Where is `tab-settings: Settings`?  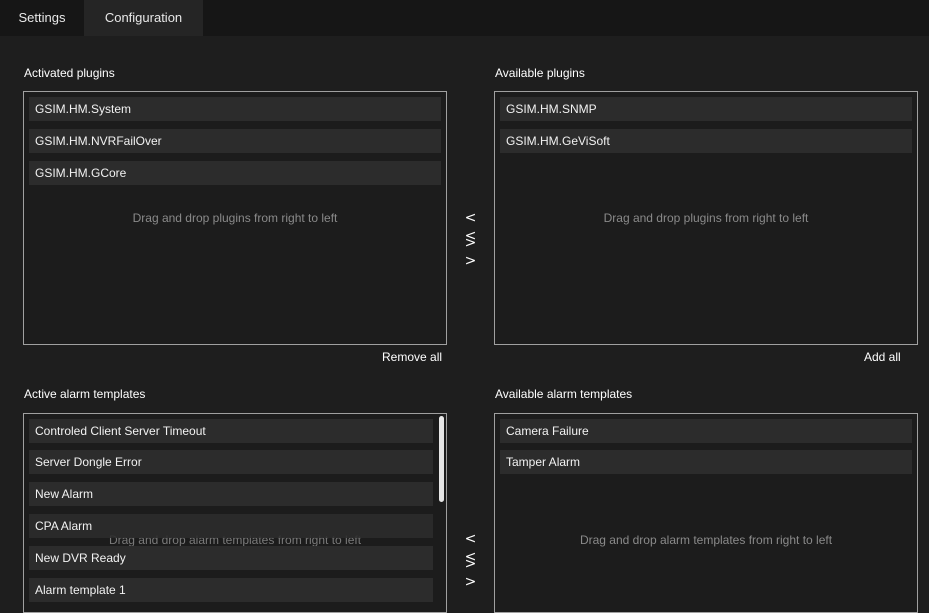
tab-settings: Settings is located at coordinates (42, 18).